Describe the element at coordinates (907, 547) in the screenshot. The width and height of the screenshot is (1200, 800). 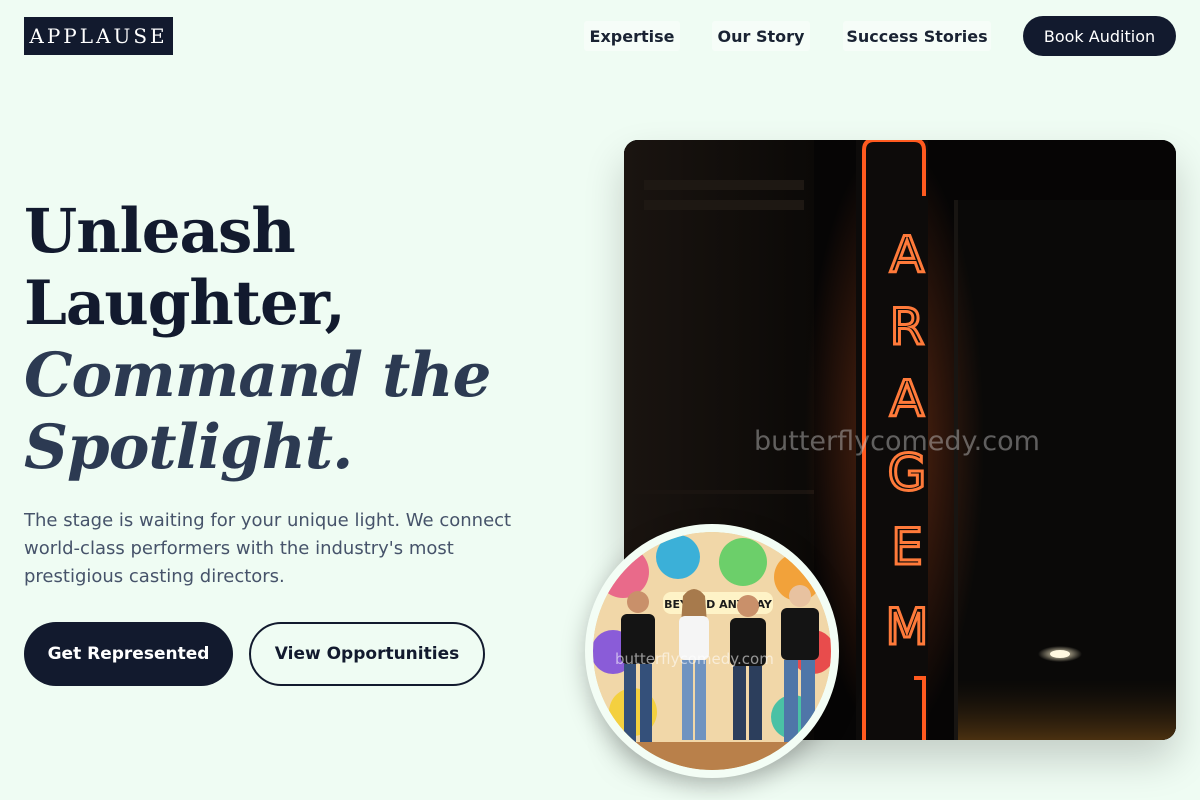
I see `neon-letter: E` at that location.